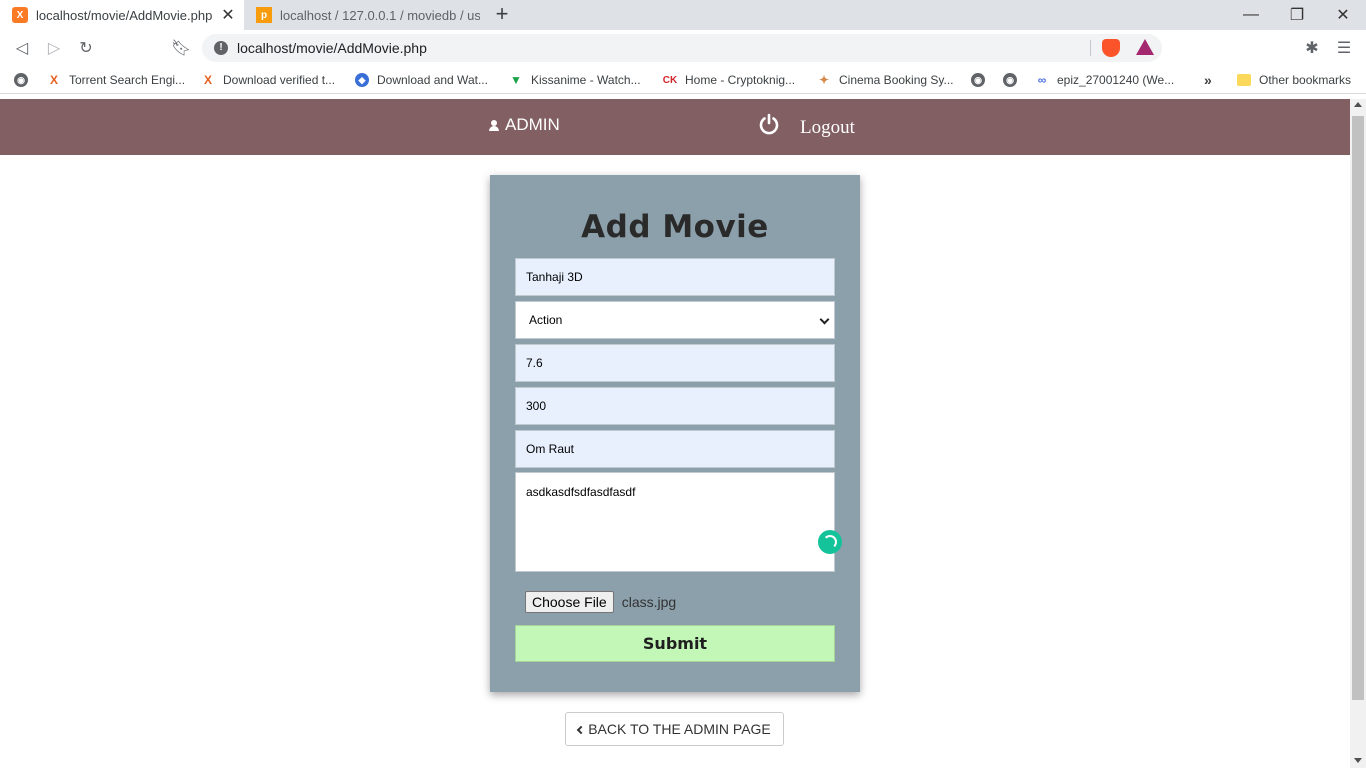 The width and height of the screenshot is (1366, 768). What do you see at coordinates (228, 15) in the screenshot?
I see `close-tab-icon: ✕` at bounding box center [228, 15].